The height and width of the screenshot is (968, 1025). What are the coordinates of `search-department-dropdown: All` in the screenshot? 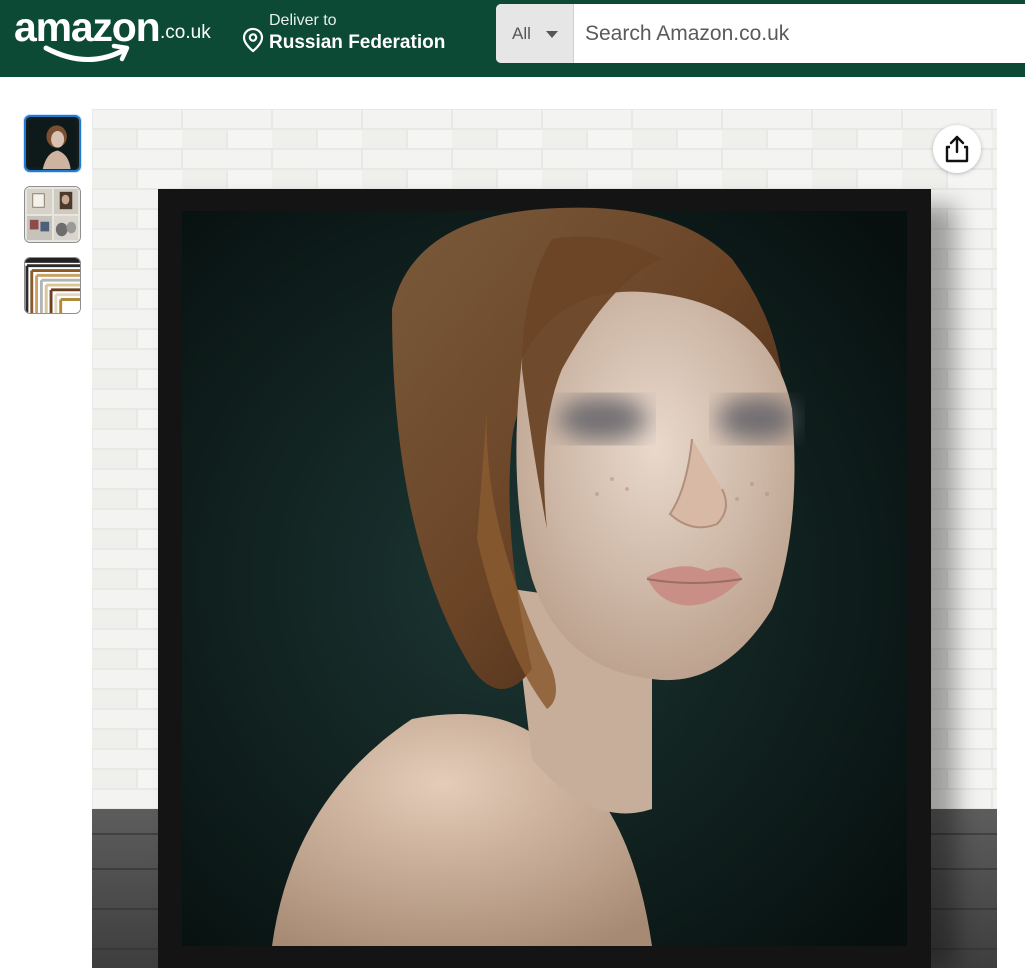 It's located at (535, 33).